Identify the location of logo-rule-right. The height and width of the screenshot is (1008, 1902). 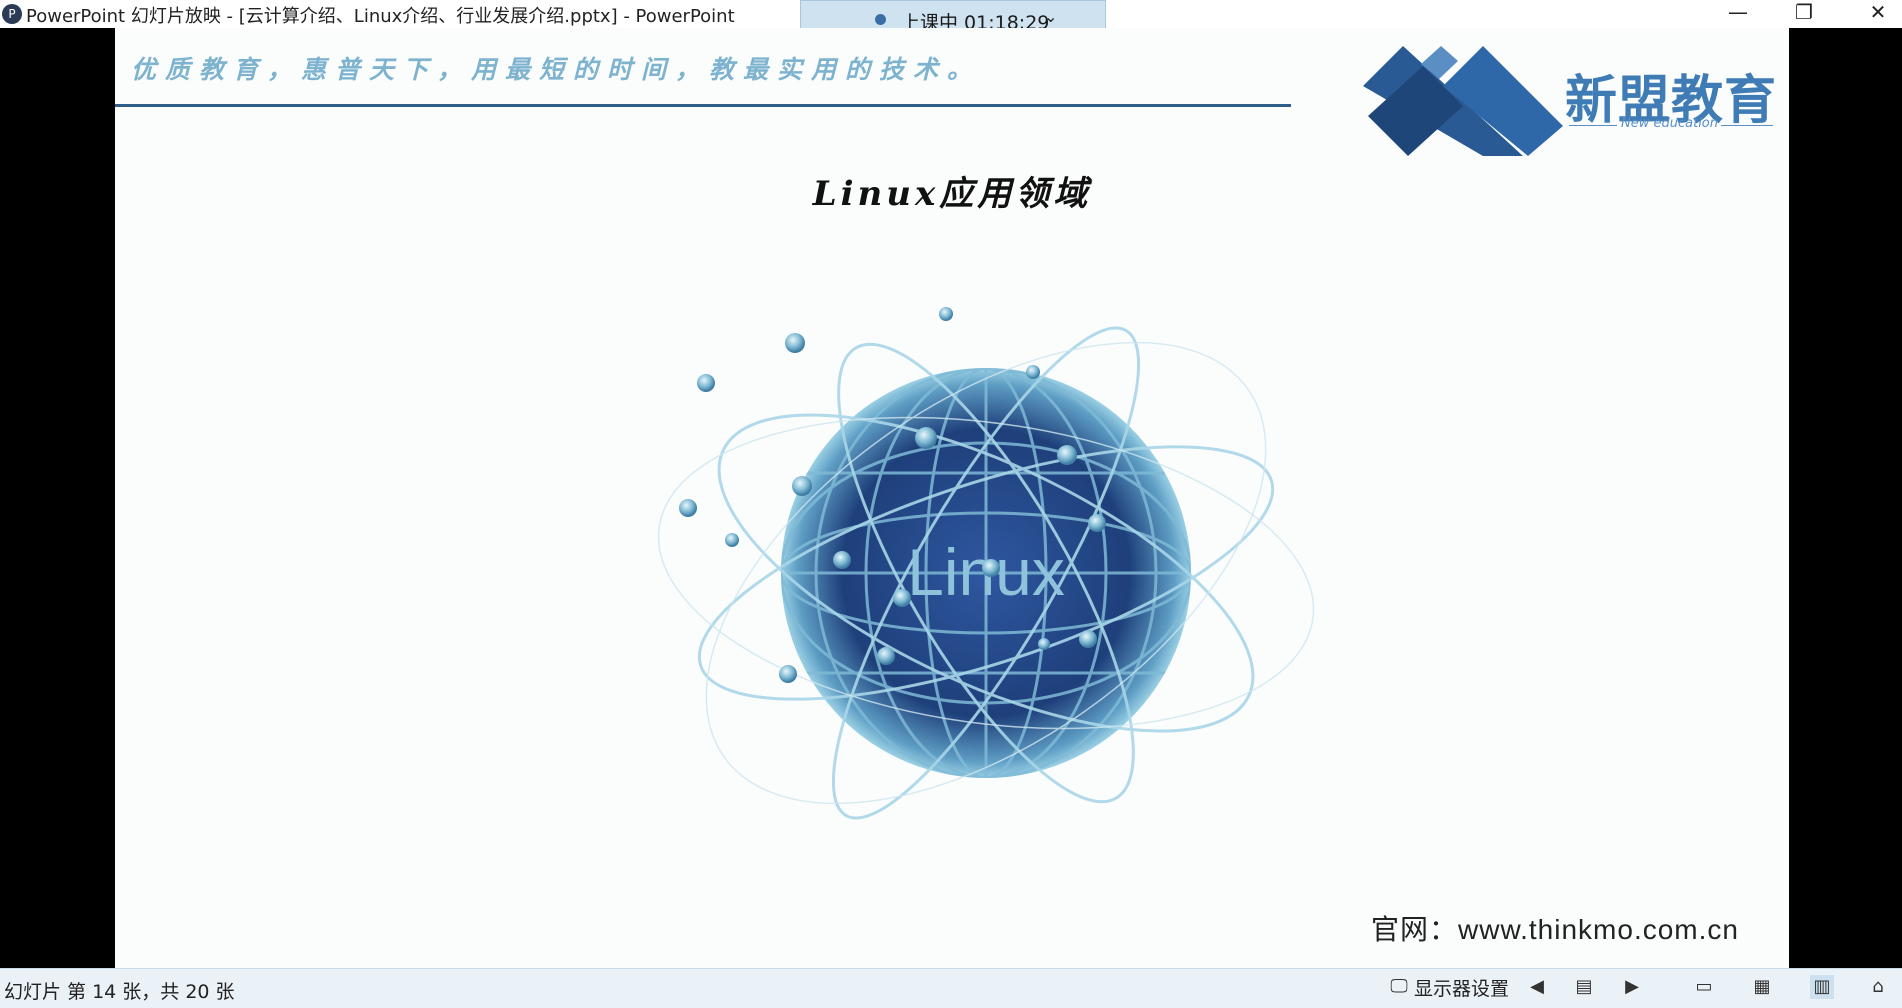
(1747, 125).